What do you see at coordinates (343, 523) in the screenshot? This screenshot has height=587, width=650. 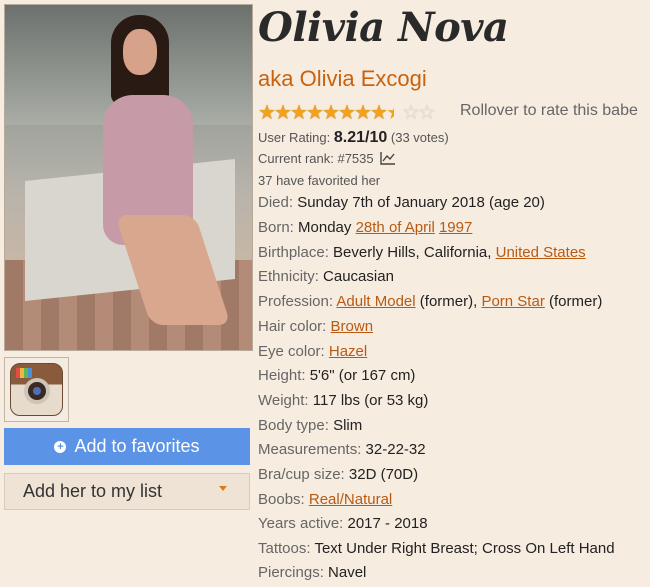 I see `detail-years-active: Years active: 2017 - 2018` at bounding box center [343, 523].